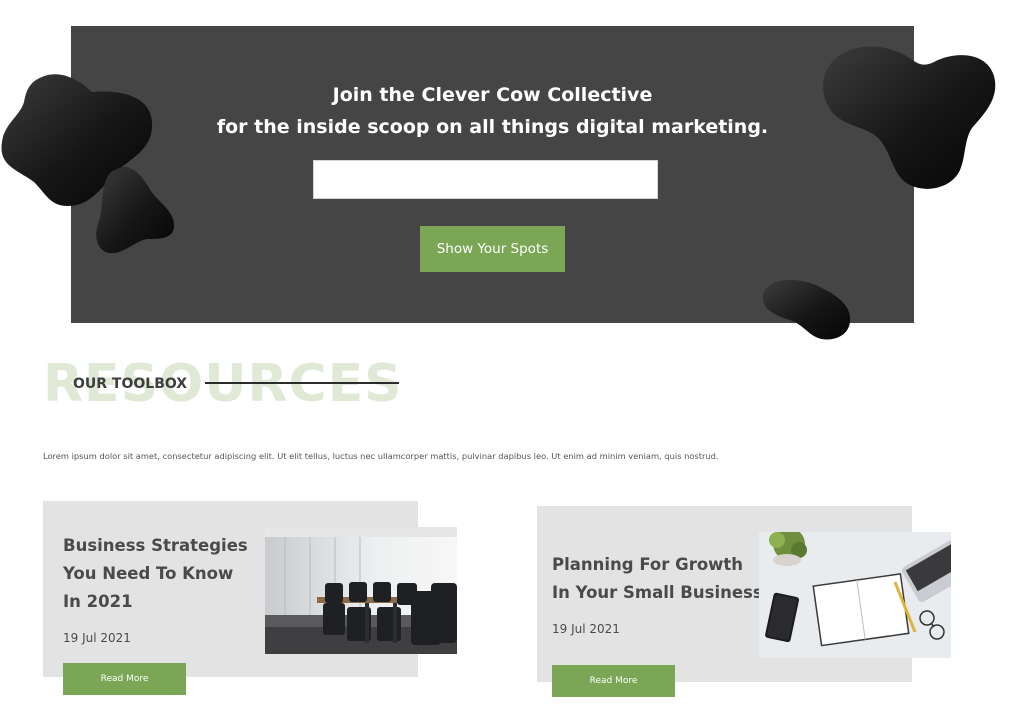  Describe the element at coordinates (148, 573) in the screenshot. I see `blog-card-title-line: You Need To Know` at that location.